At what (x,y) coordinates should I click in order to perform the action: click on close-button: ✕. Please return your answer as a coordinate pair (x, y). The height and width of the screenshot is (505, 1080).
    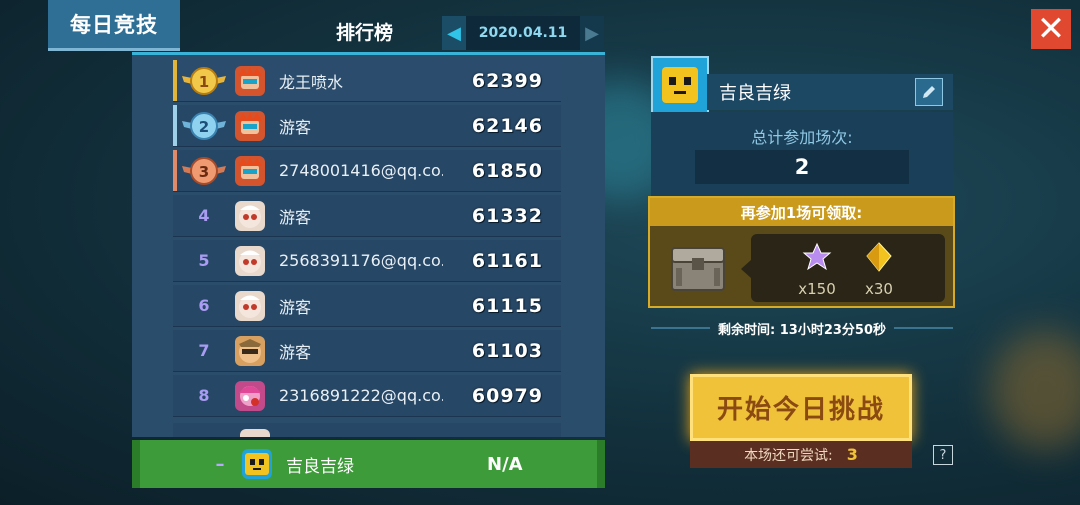
    Looking at the image, I should click on (1051, 29).